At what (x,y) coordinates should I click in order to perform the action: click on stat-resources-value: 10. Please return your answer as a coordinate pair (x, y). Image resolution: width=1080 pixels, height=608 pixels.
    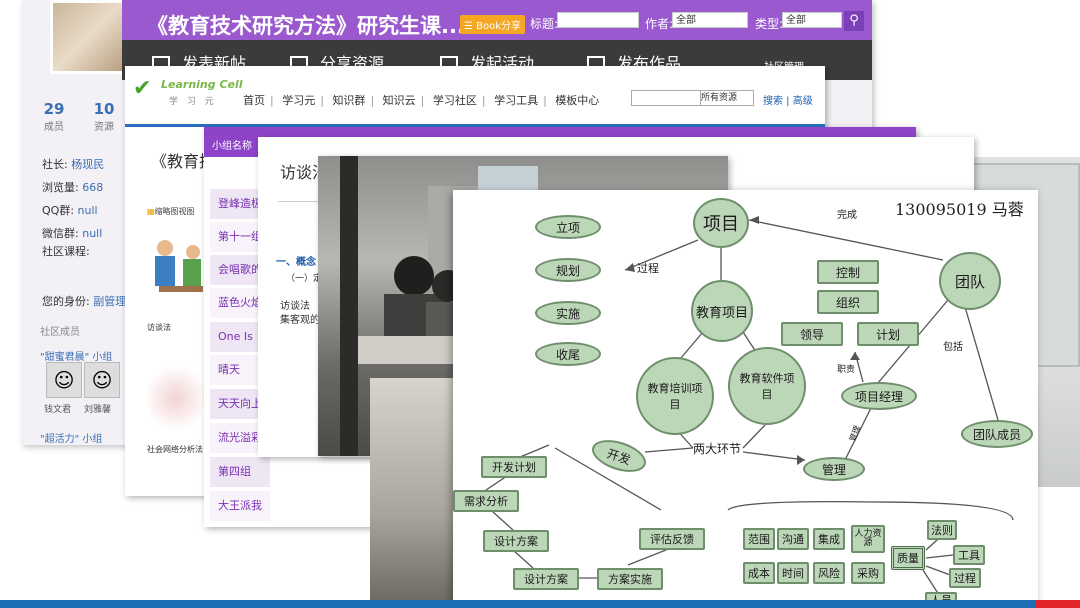
    Looking at the image, I should click on (104, 109).